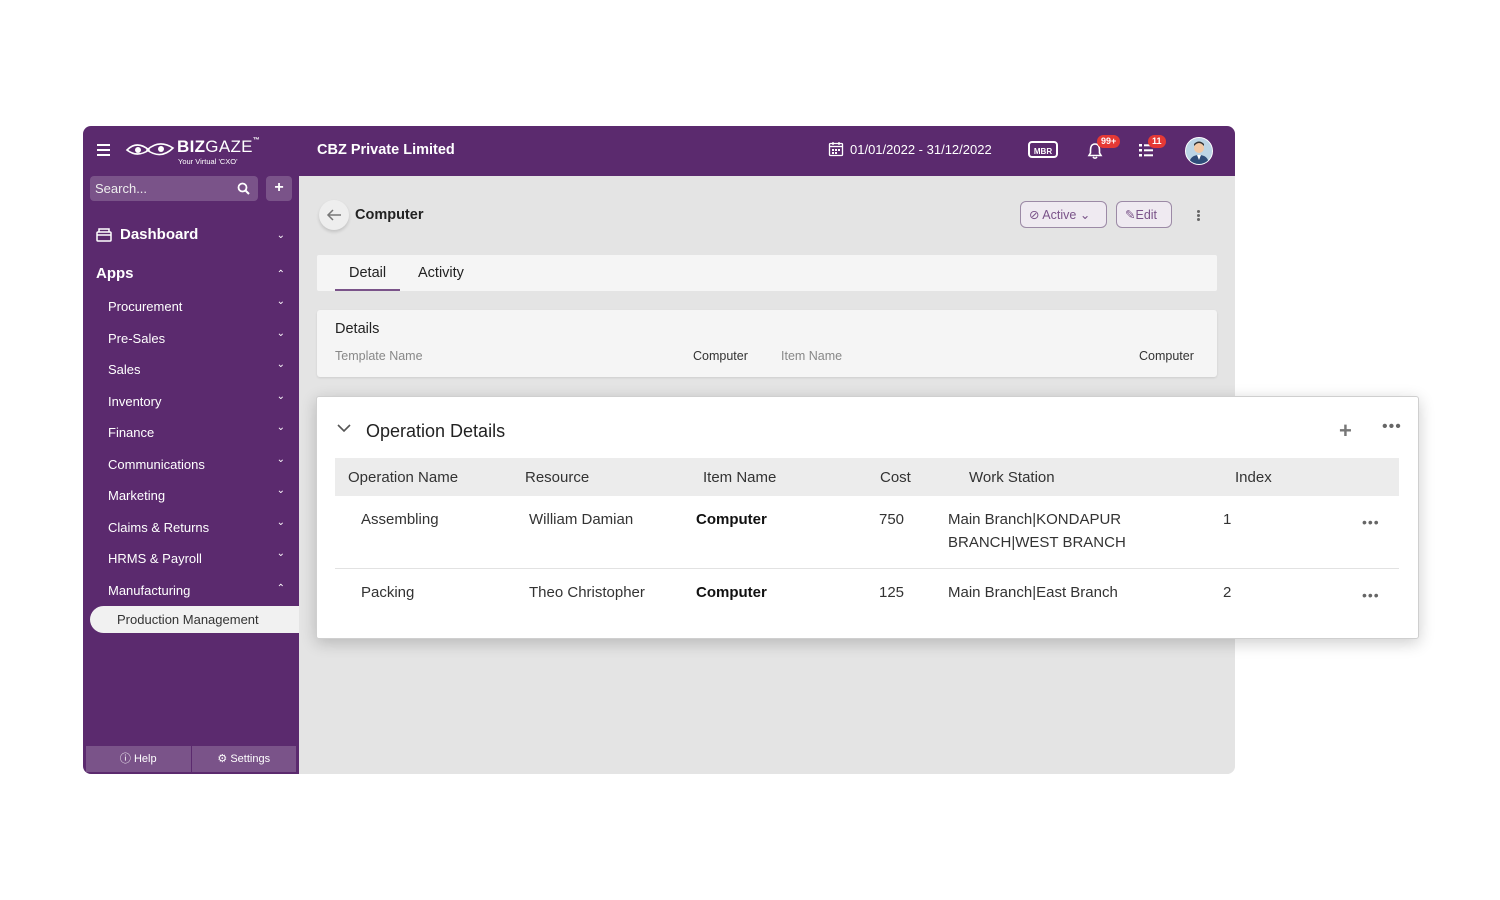 Image resolution: width=1500 pixels, height=900 pixels. I want to click on sidebar-item-pre-sales: Pre-Sales, so click(136, 338).